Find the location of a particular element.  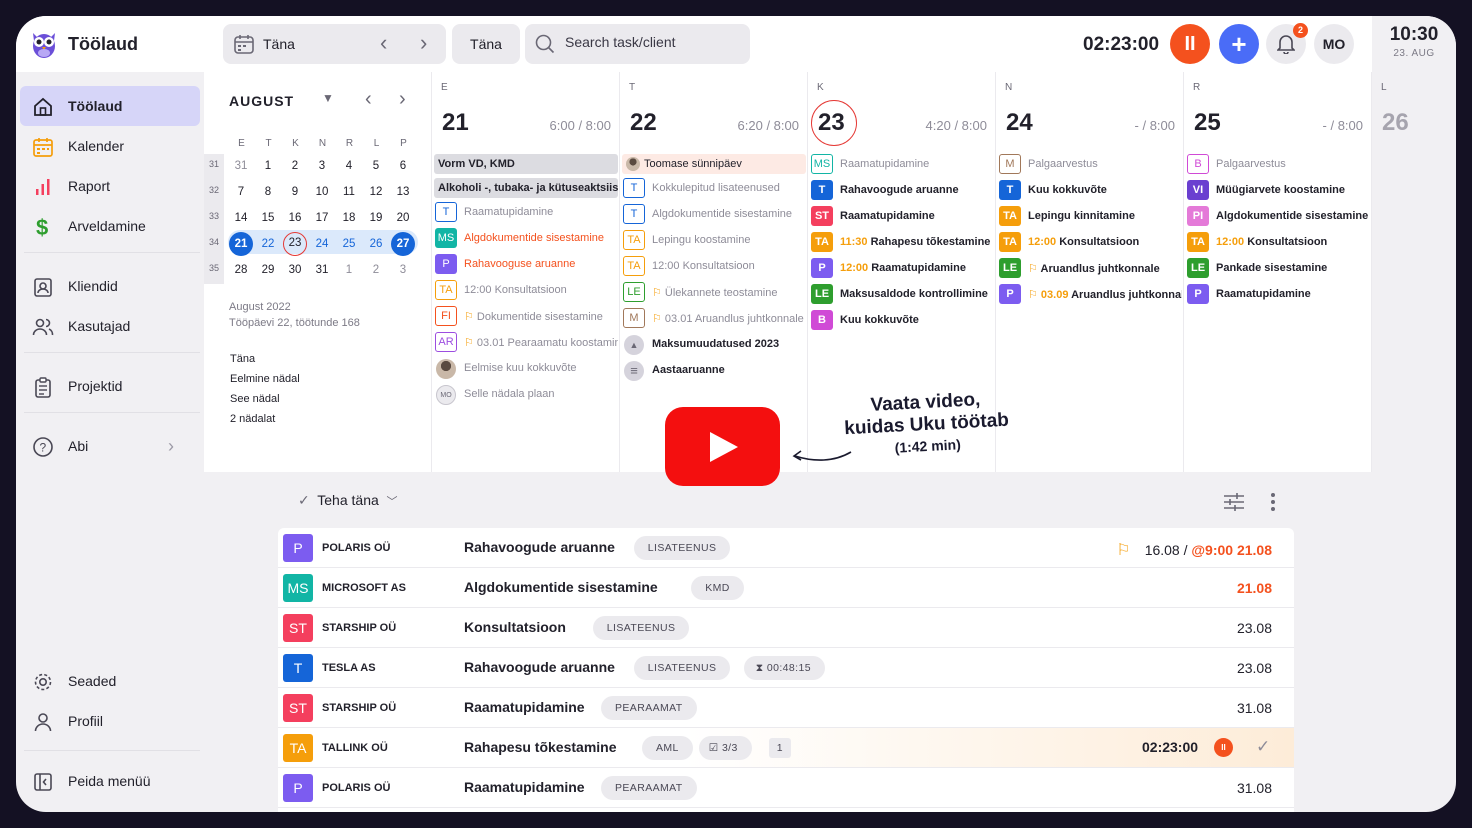

mini-calendar-day: 7 is located at coordinates (241, 192).